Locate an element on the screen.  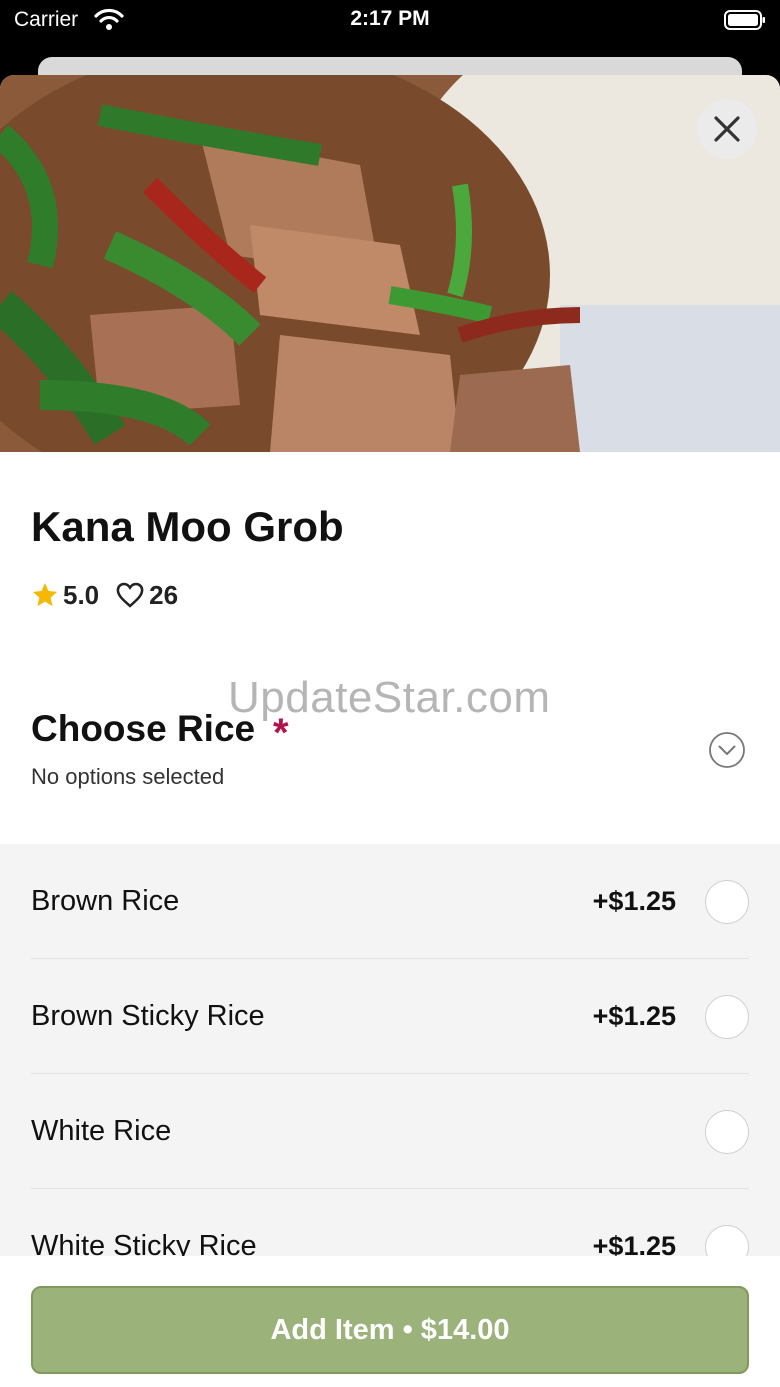
option-row: White Rice is located at coordinates (390, 1131).